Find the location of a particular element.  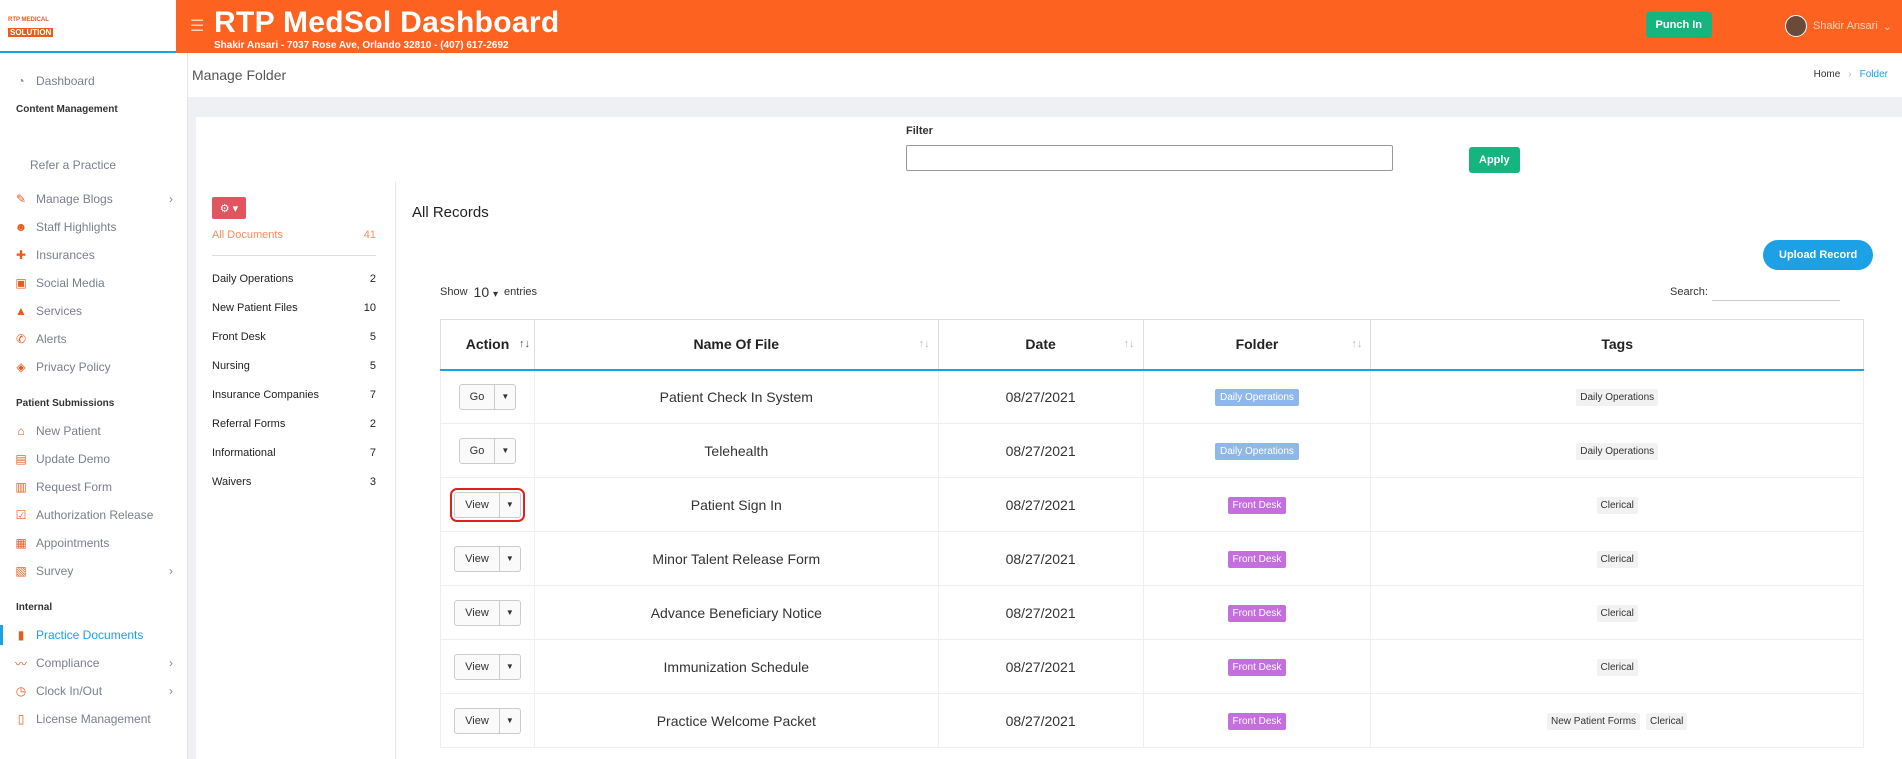

folder-item: New Patient Files 10 is located at coordinates (294, 307).